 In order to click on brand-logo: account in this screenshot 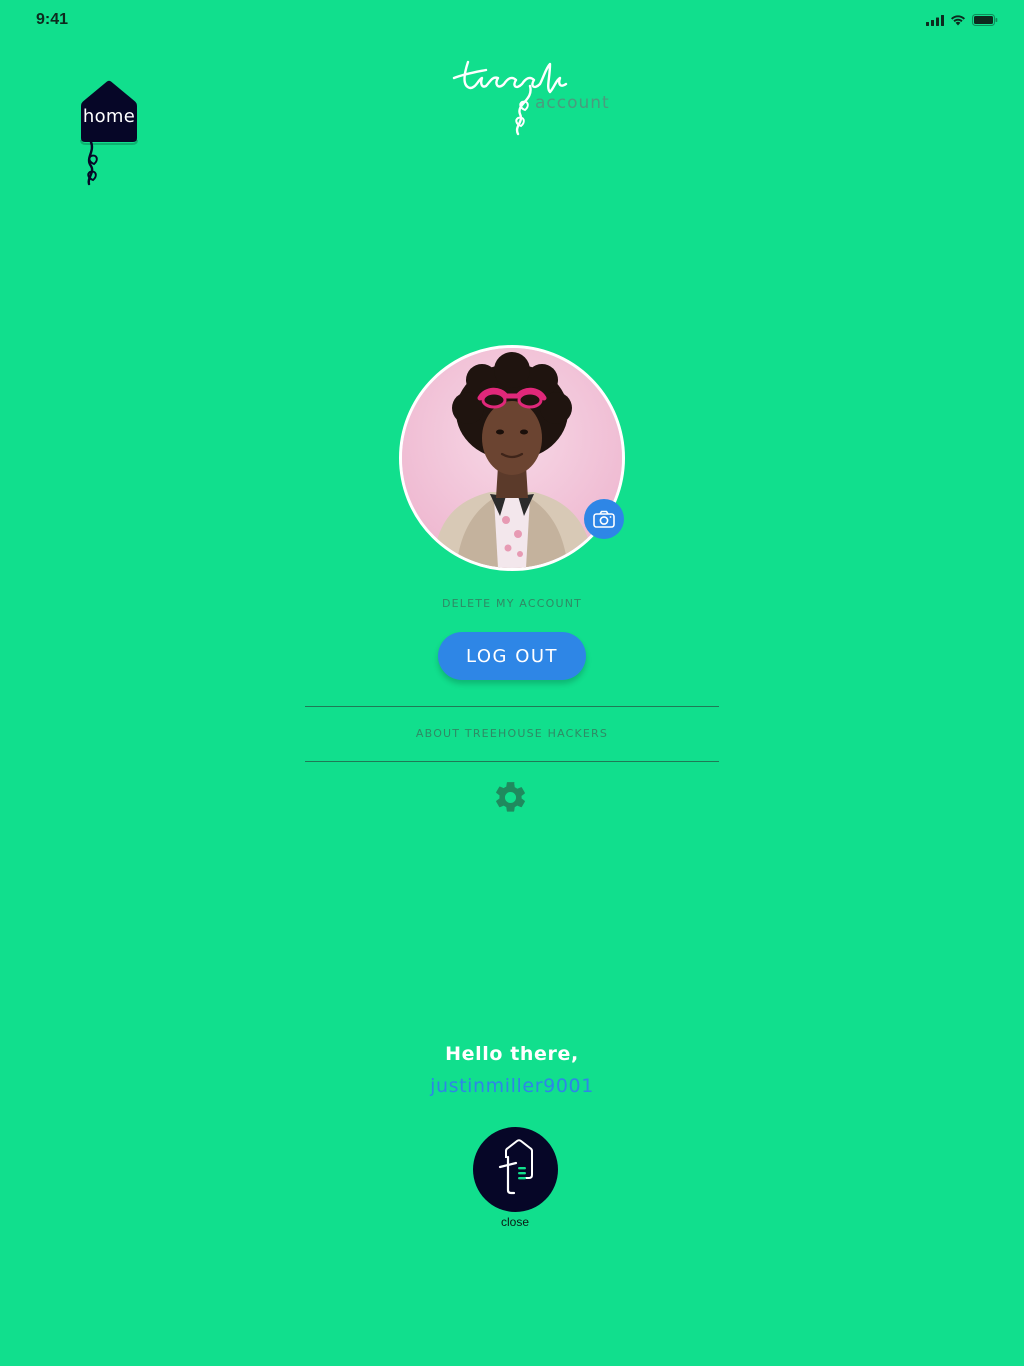, I will do `click(536, 96)`.